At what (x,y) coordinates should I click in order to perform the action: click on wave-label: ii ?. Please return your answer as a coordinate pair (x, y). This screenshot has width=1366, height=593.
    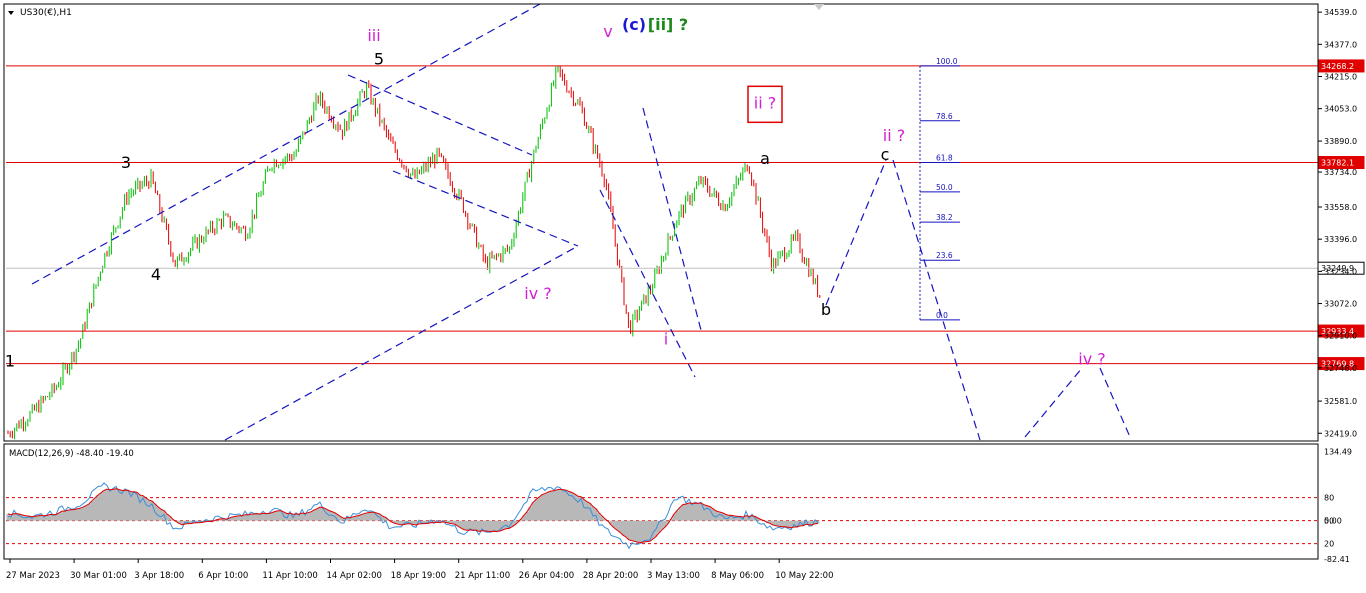
    Looking at the image, I should click on (894, 135).